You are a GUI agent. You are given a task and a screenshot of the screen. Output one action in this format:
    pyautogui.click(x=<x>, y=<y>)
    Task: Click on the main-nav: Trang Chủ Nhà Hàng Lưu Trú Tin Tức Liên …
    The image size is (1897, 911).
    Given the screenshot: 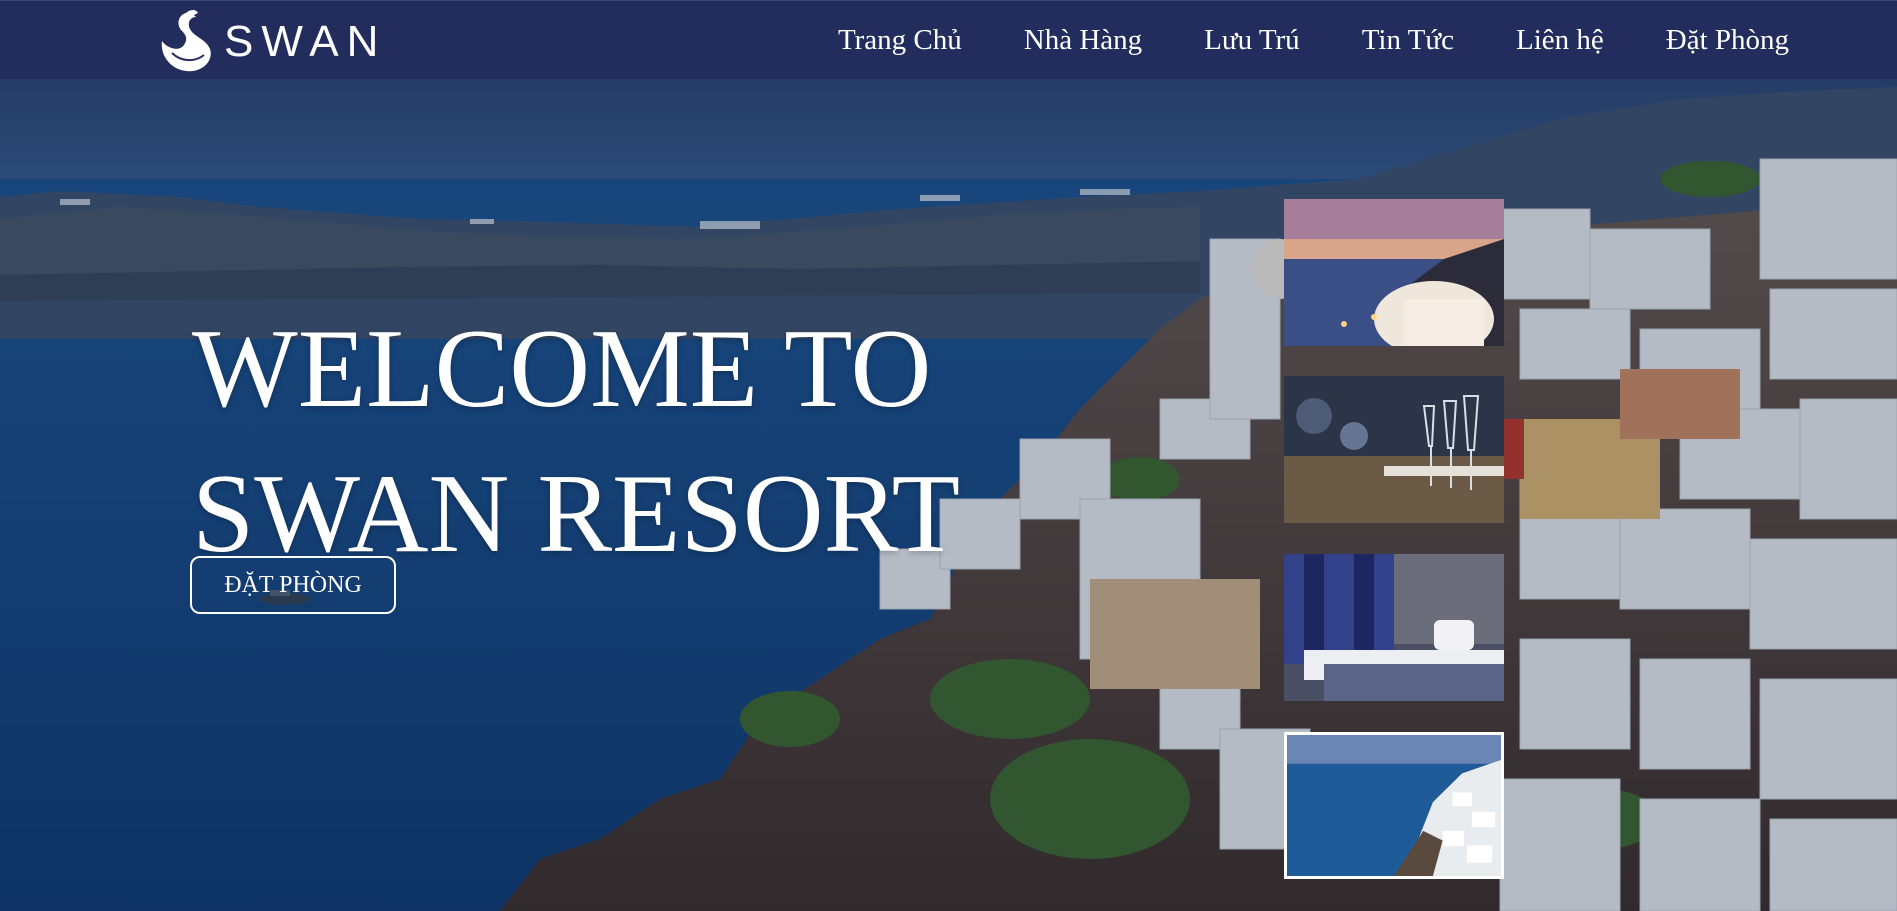 What is the action you would take?
    pyautogui.click(x=1313, y=40)
    